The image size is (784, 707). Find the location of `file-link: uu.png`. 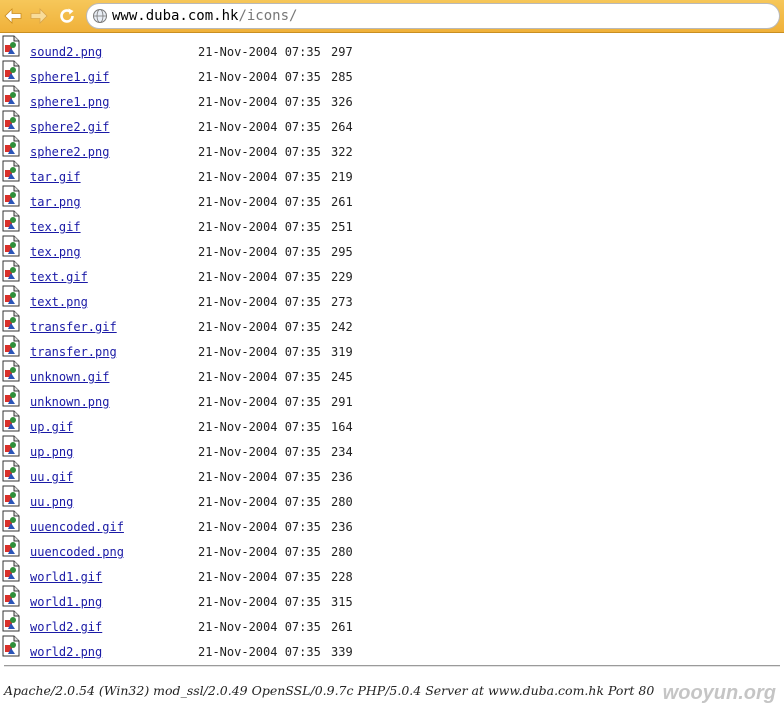

file-link: uu.png is located at coordinates (51, 502).